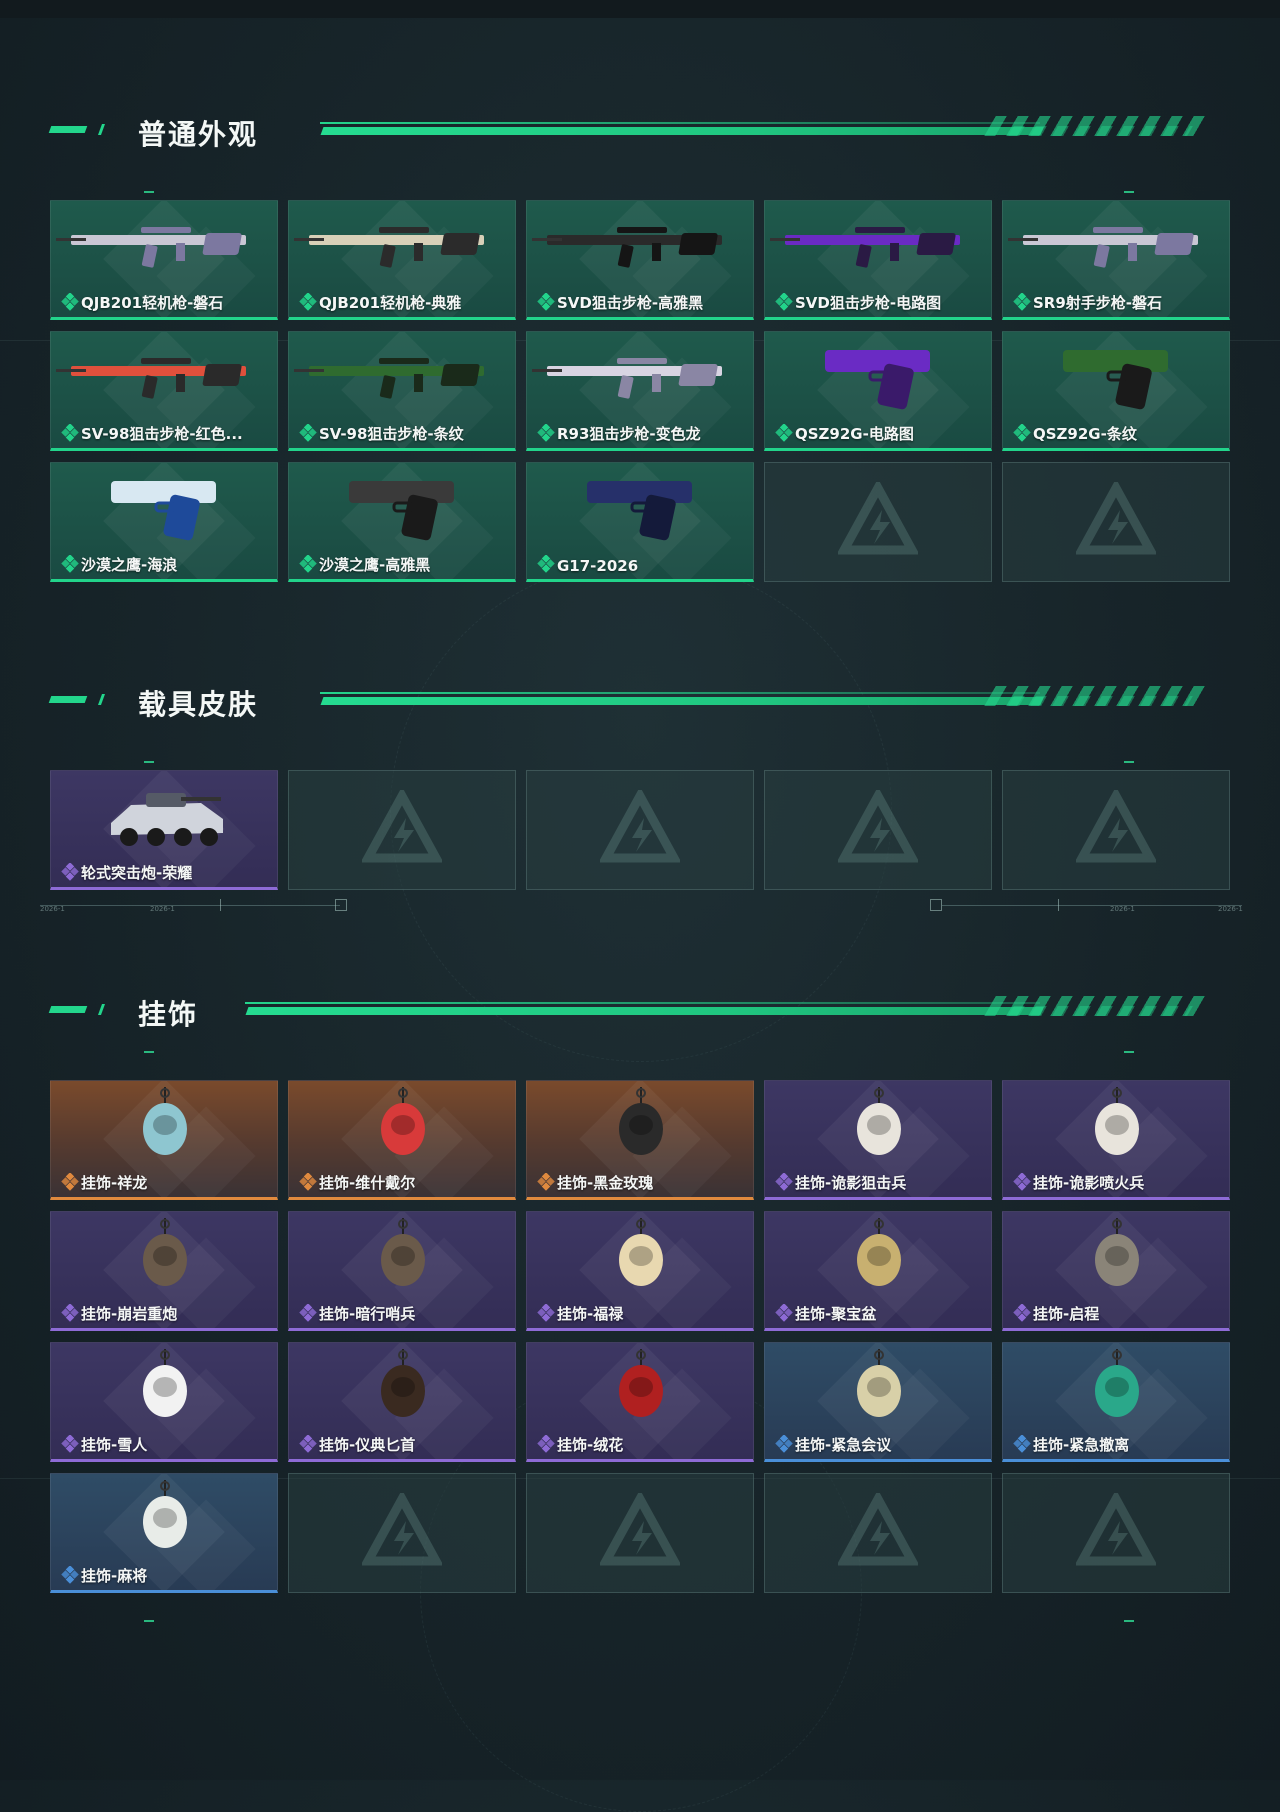 This screenshot has height=1812, width=1280. What do you see at coordinates (1116, 1271) in the screenshot?
I see `item-card: 挂饰-启程` at bounding box center [1116, 1271].